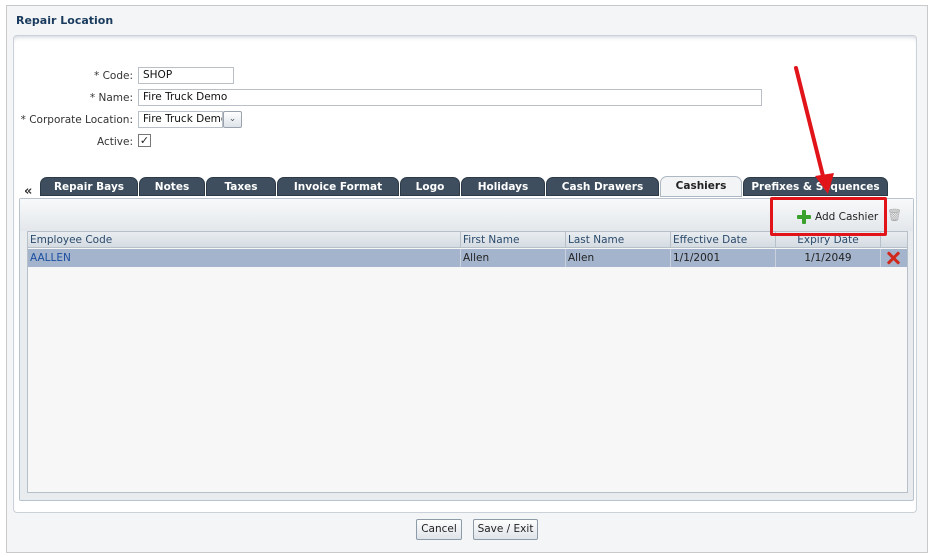 The height and width of the screenshot is (557, 934). I want to click on col-last-name: Last Name, so click(618, 240).